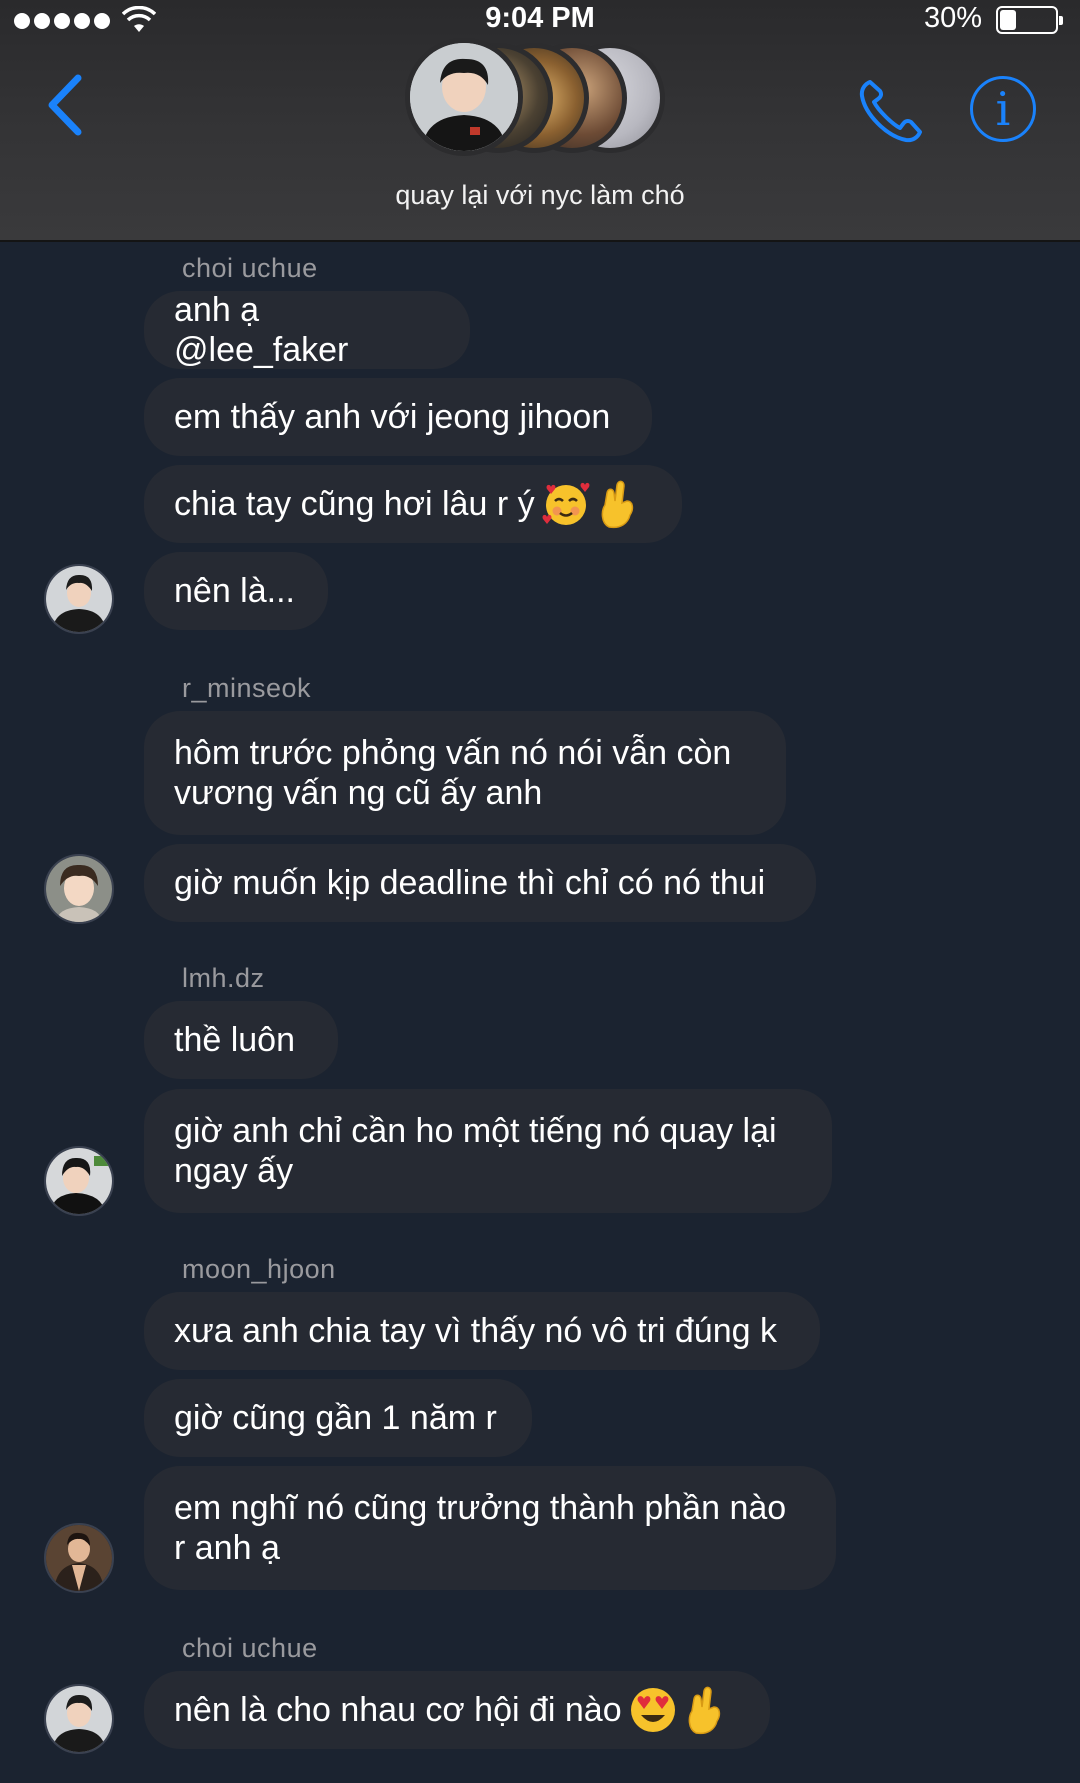  Describe the element at coordinates (1003, 109) in the screenshot. I see `info-icon: i` at that location.